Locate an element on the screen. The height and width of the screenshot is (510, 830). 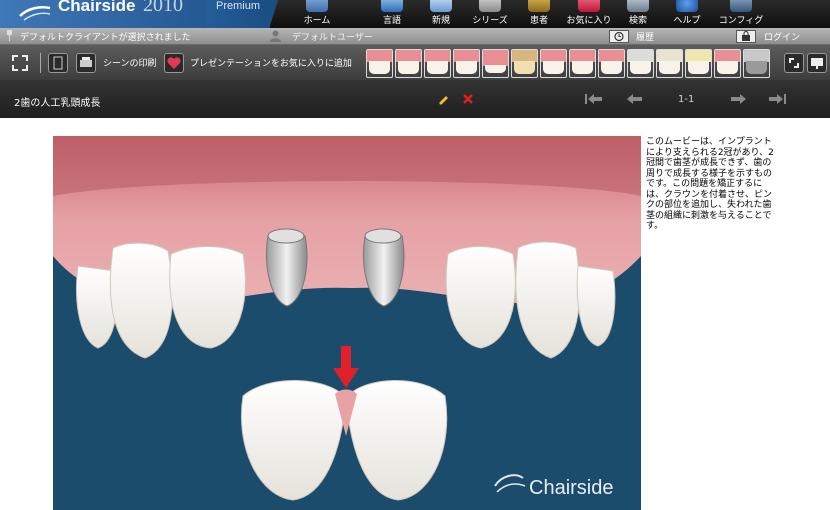
chairside-watermark: Chairside is located at coordinates (571, 488).